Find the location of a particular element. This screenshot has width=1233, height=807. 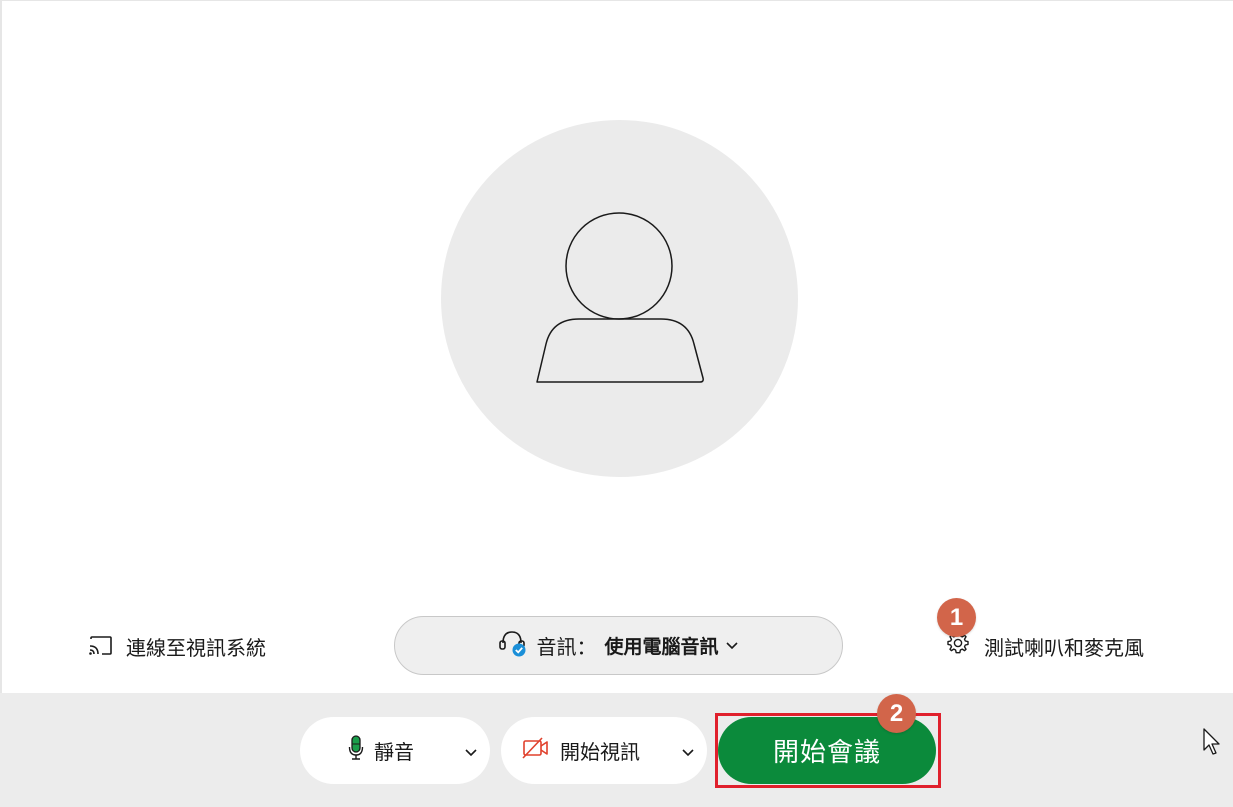

microphone-icon is located at coordinates (356, 750).